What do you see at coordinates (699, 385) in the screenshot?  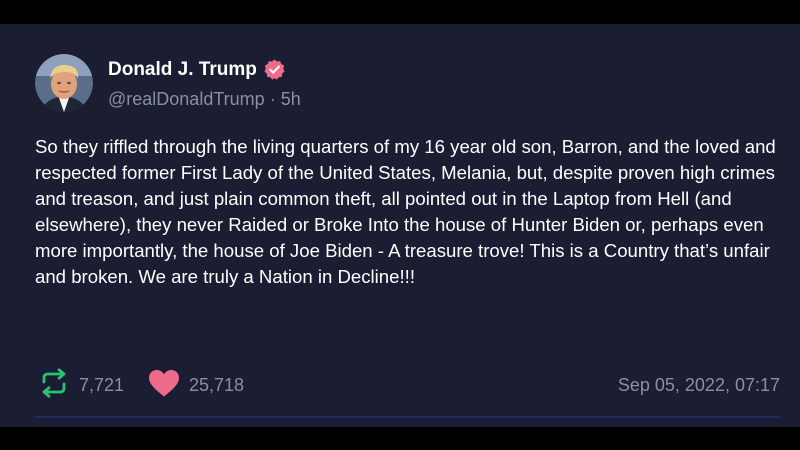 I see `post-timestamp: Sep 05, 2022, 07:17` at bounding box center [699, 385].